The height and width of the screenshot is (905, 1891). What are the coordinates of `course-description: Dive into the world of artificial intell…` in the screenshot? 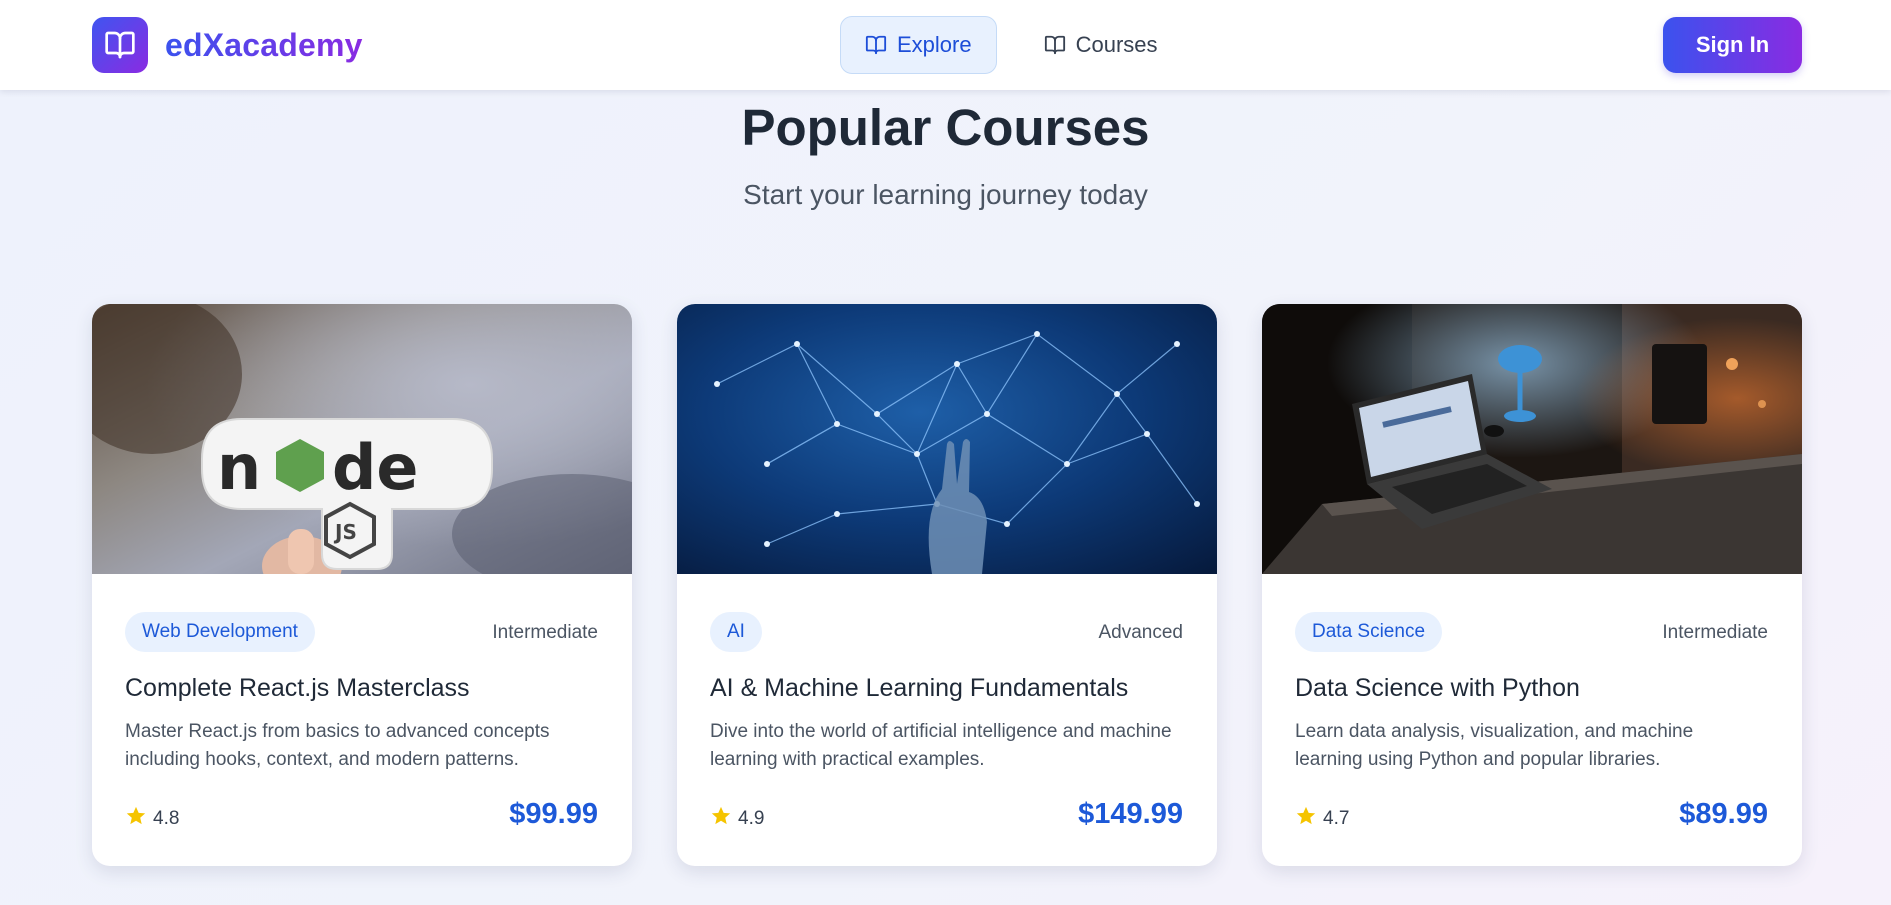 It's located at (941, 745).